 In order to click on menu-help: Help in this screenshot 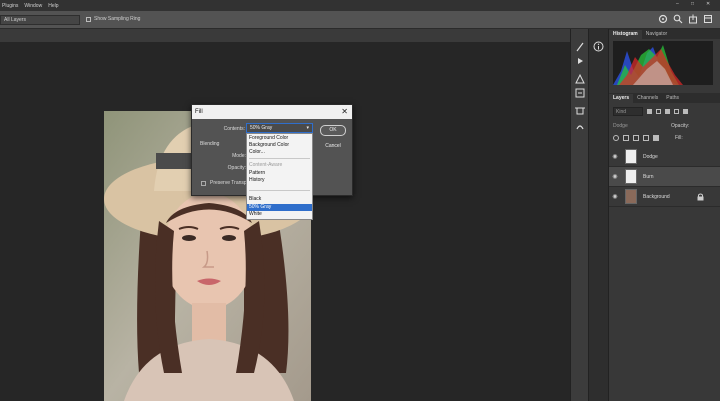, I will do `click(53, 6)`.